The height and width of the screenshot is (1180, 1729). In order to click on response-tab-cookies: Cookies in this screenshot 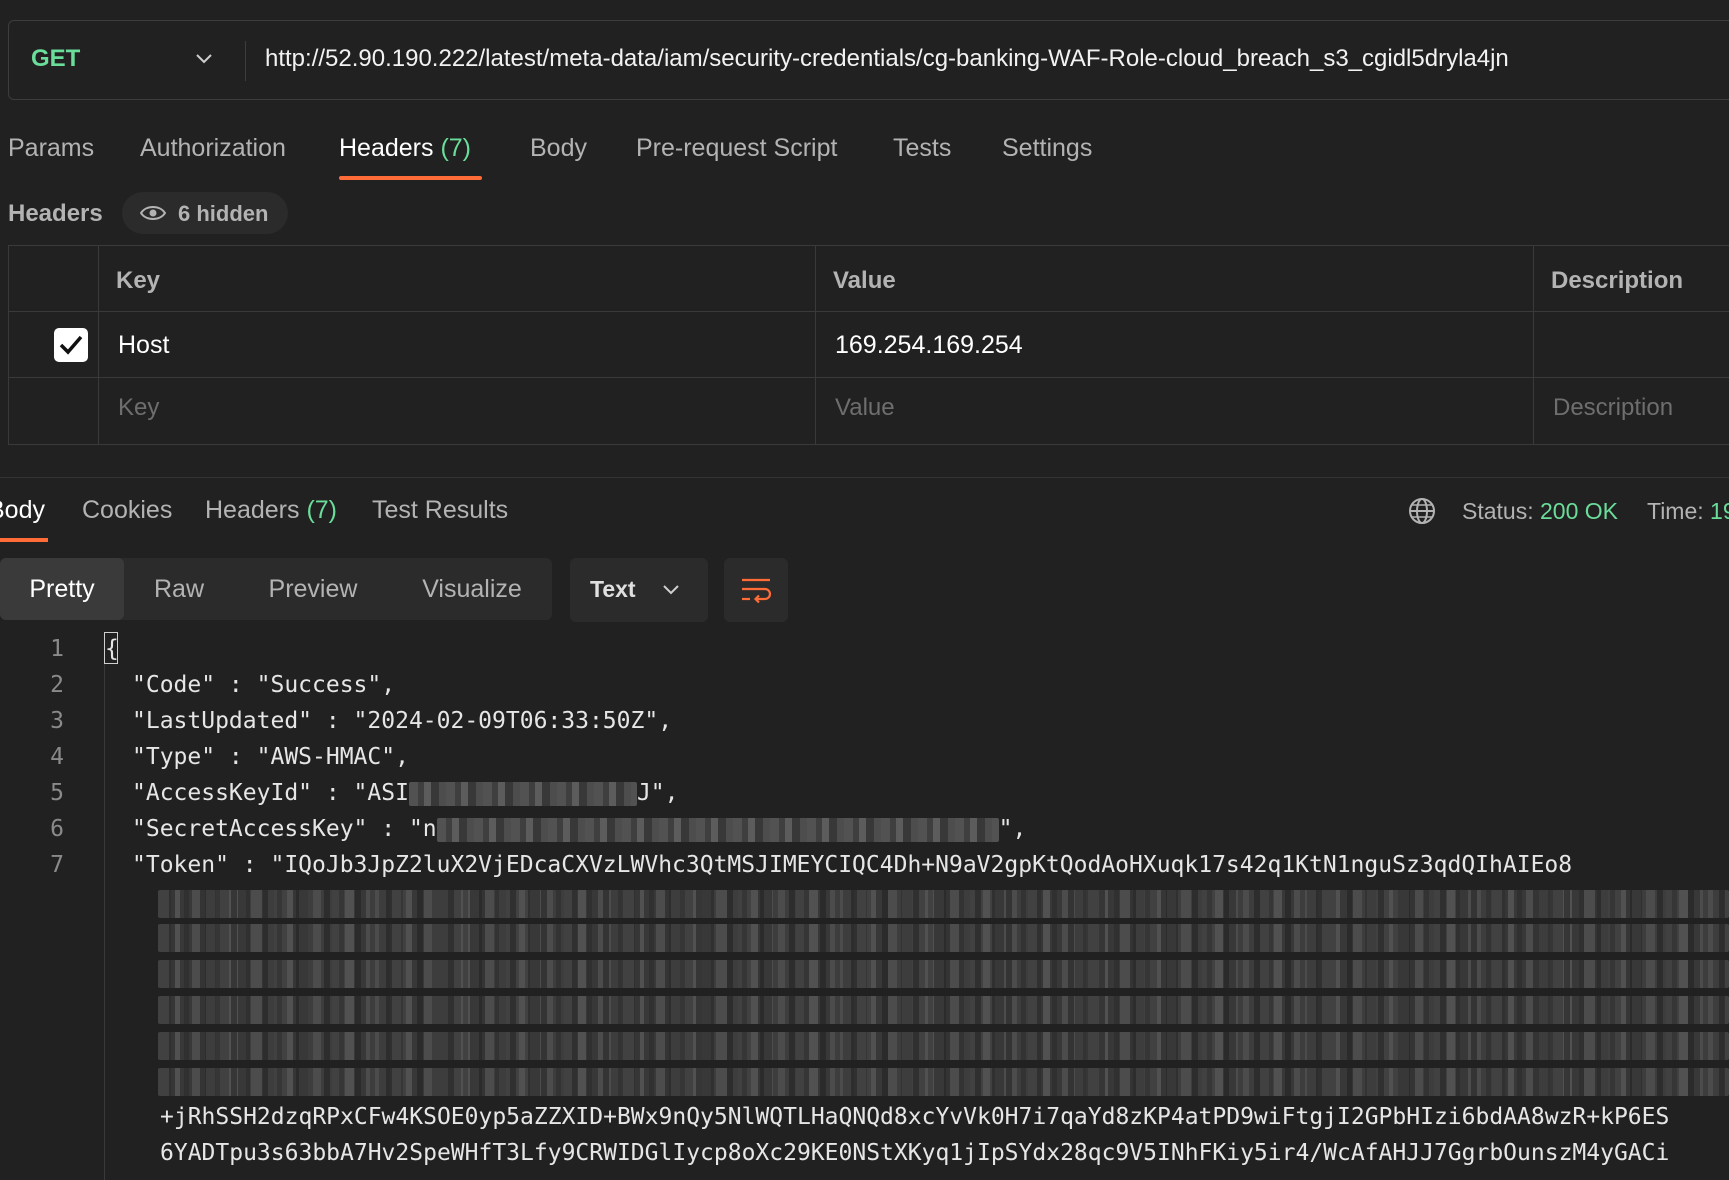, I will do `click(127, 510)`.